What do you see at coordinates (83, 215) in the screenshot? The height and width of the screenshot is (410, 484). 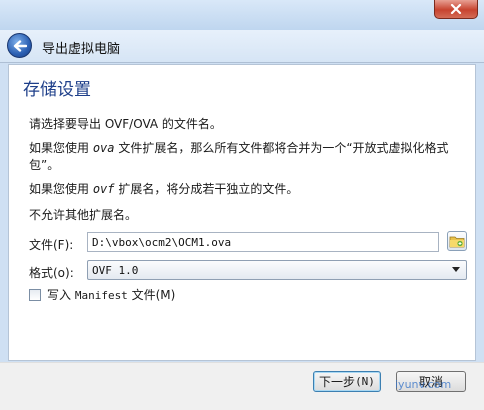 I see `extension-note: 不允许其他扩展名。` at bounding box center [83, 215].